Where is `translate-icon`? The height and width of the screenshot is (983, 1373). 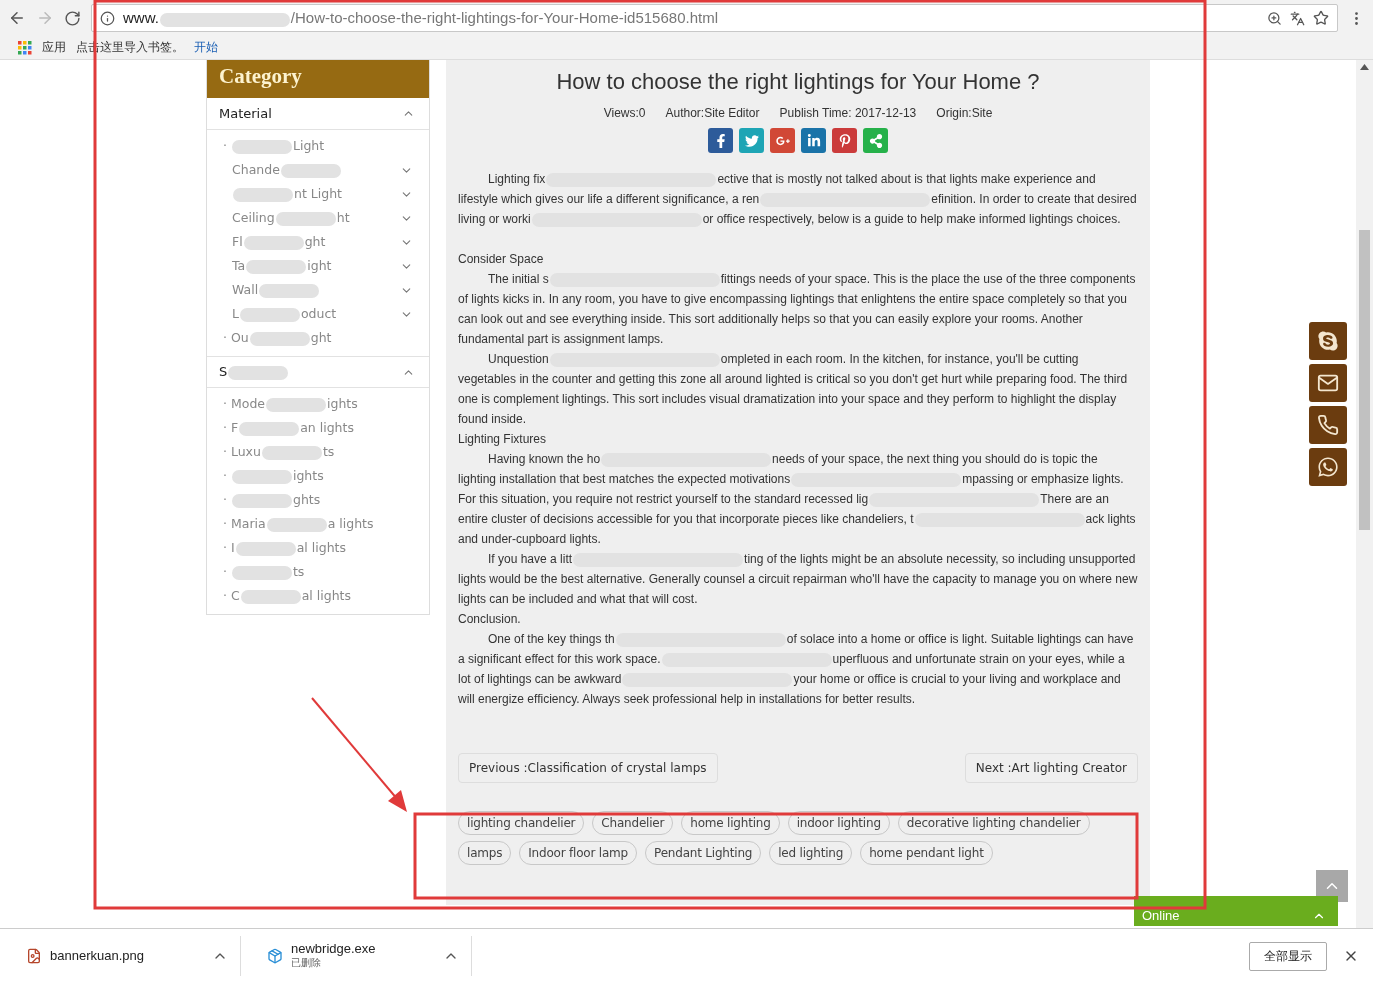 translate-icon is located at coordinates (1297, 18).